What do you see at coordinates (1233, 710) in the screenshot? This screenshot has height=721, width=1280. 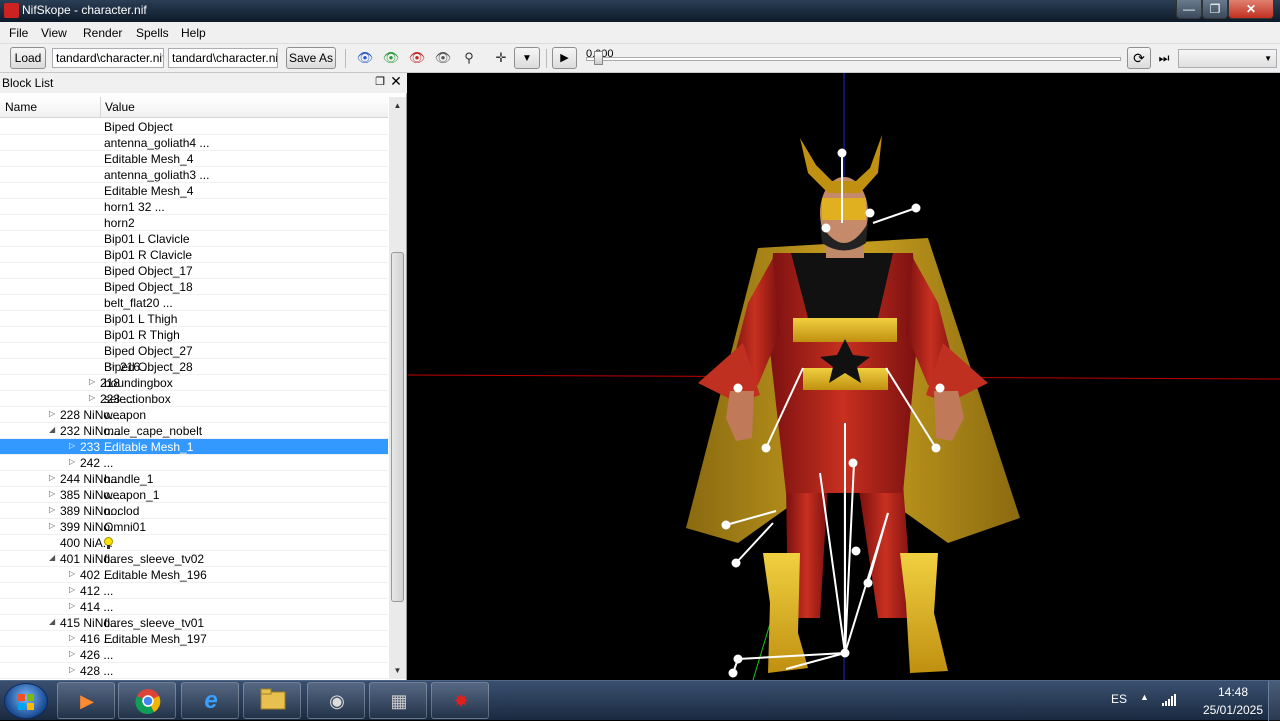 I see `clock-date: 25/01/2025` at bounding box center [1233, 710].